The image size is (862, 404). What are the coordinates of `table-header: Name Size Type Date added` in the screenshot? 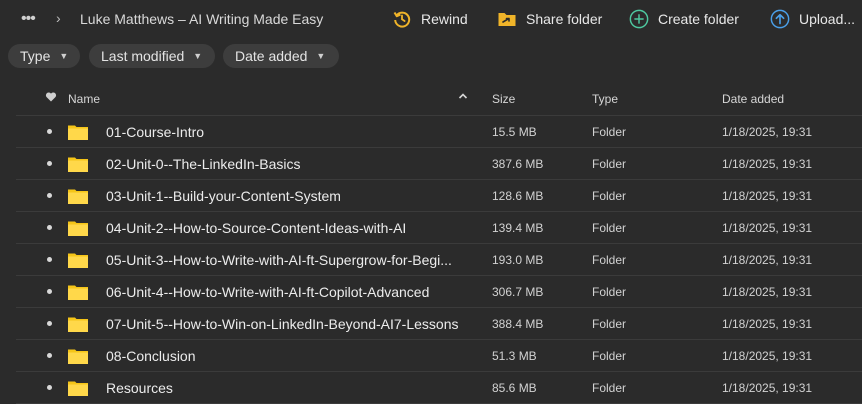 It's located at (431, 99).